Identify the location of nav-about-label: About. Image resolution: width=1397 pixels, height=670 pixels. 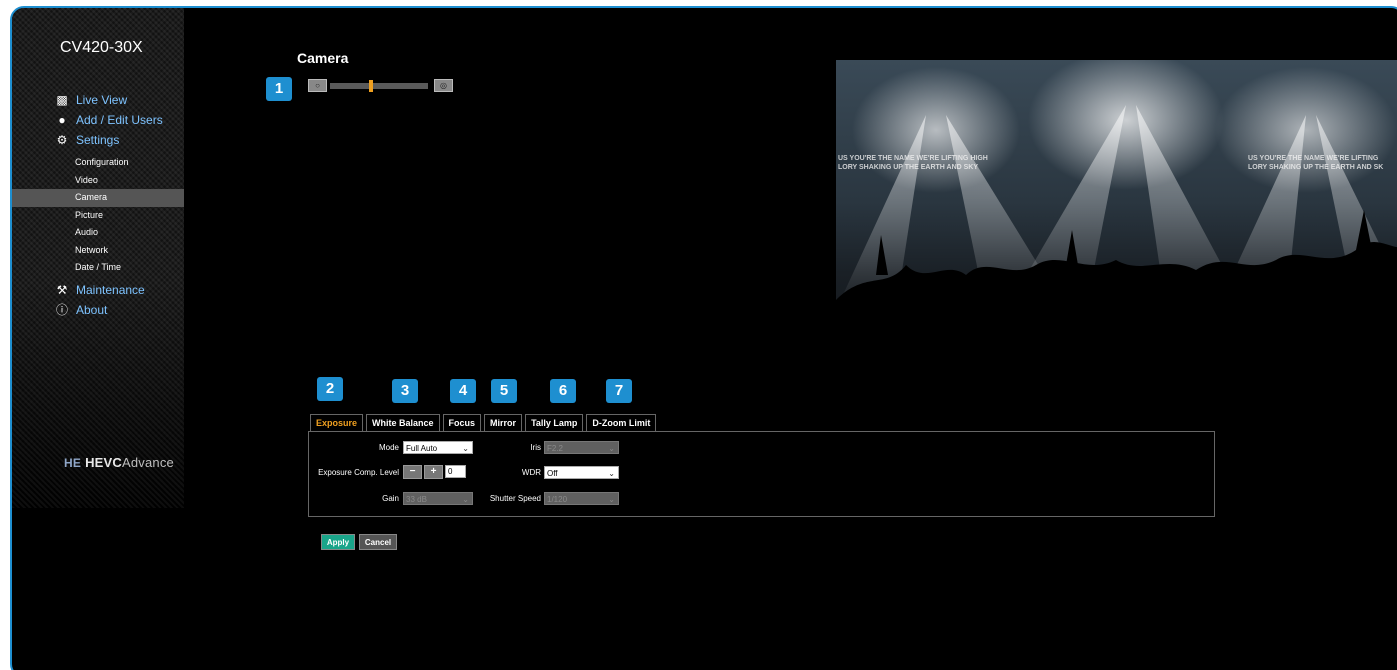
(92, 309).